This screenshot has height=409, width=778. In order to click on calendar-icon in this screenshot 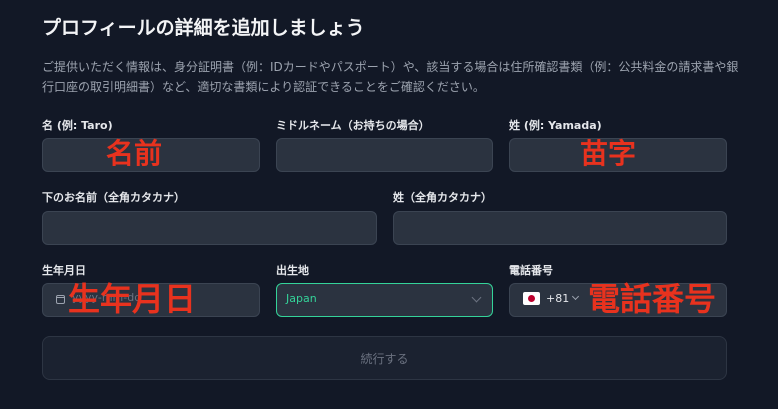, I will do `click(60, 299)`.